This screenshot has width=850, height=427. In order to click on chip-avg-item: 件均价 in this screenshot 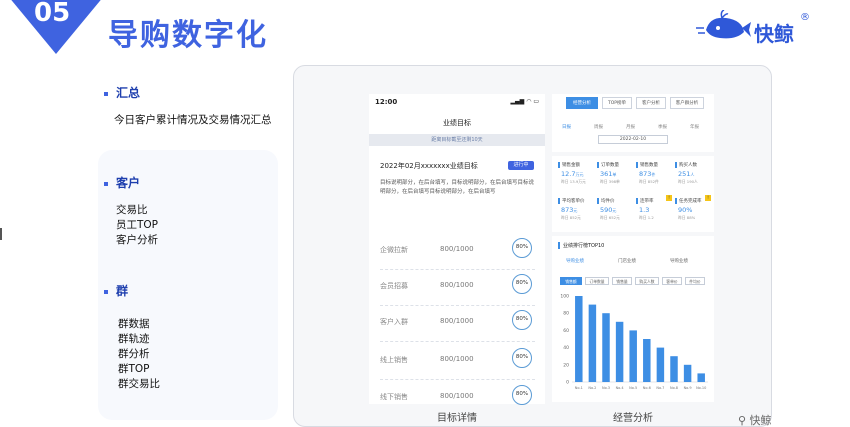, I will do `click(695, 281)`.